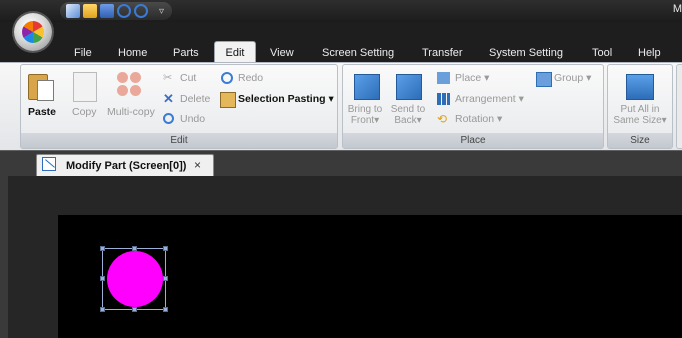  What do you see at coordinates (132, 54) in the screenshot?
I see `tab-home: Home` at bounding box center [132, 54].